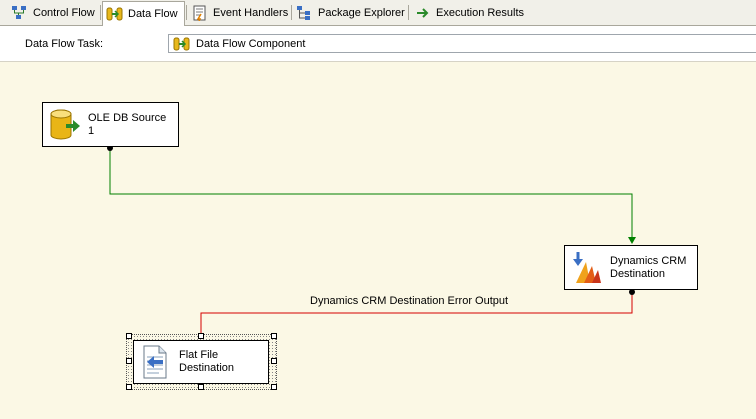  Describe the element at coordinates (648, 260) in the screenshot. I see `component-name-line1: Dynamics CRM` at that location.